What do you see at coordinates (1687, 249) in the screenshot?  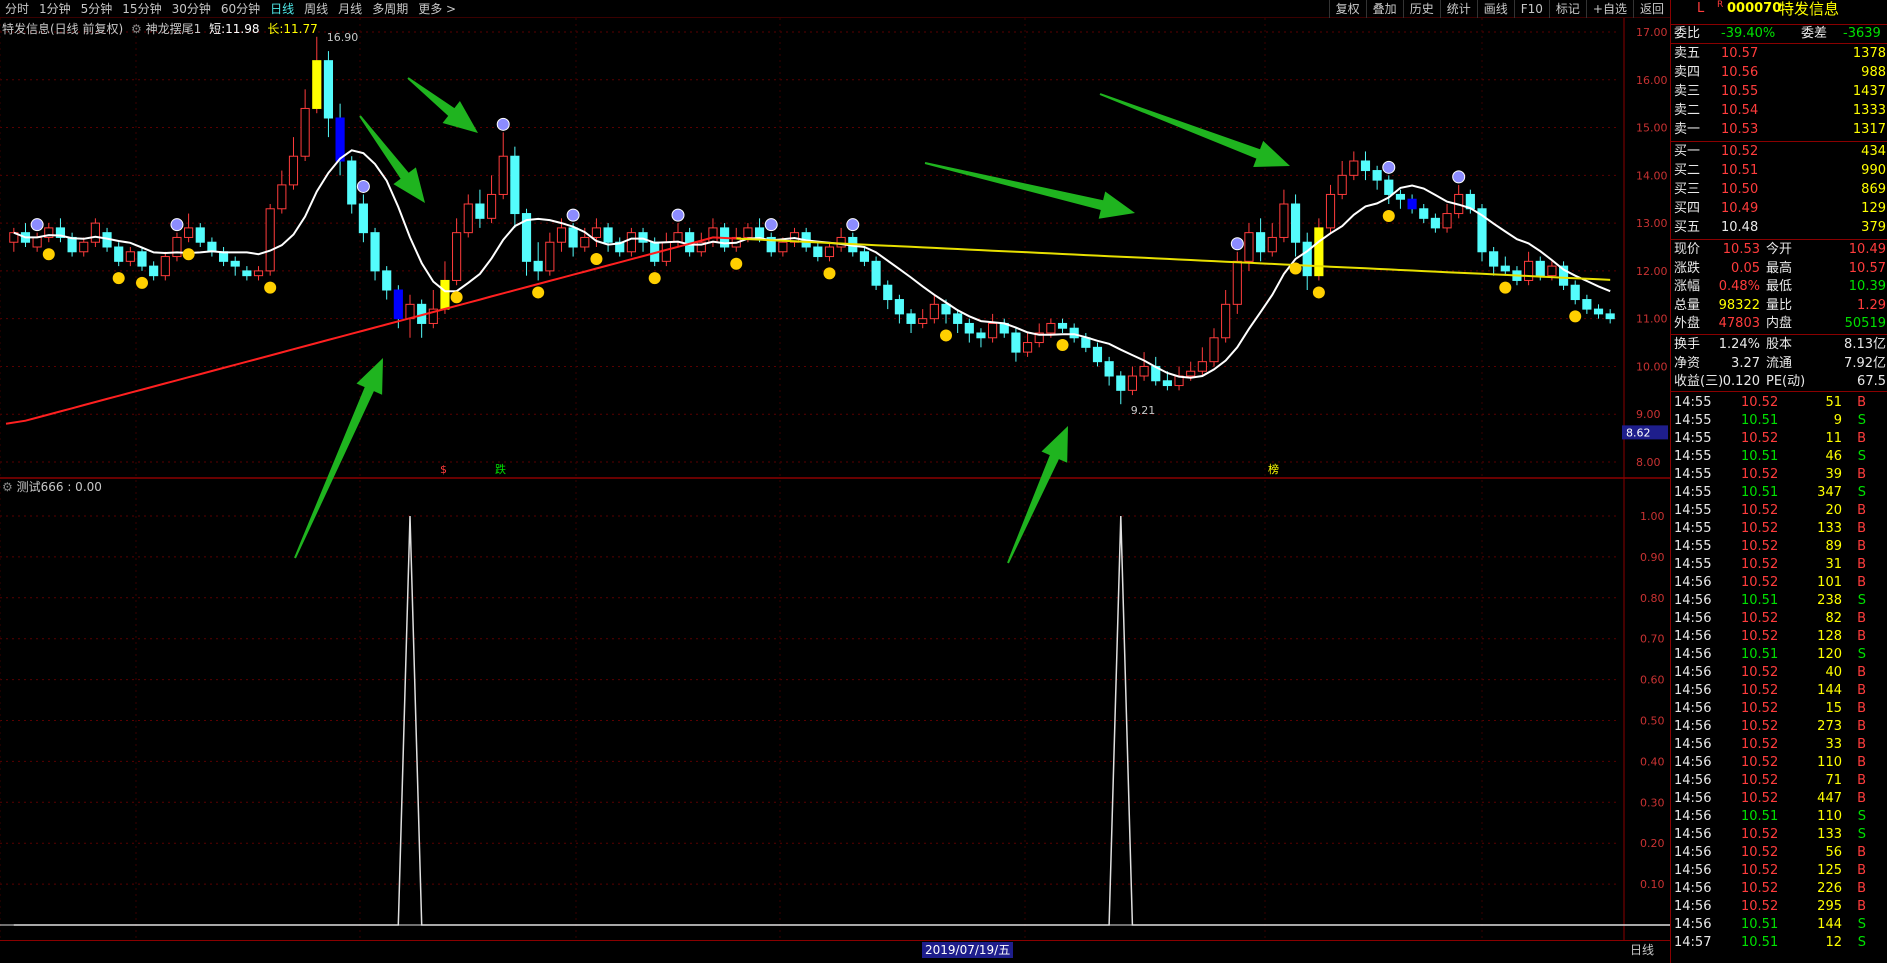 I see `stat-label: 现价` at bounding box center [1687, 249].